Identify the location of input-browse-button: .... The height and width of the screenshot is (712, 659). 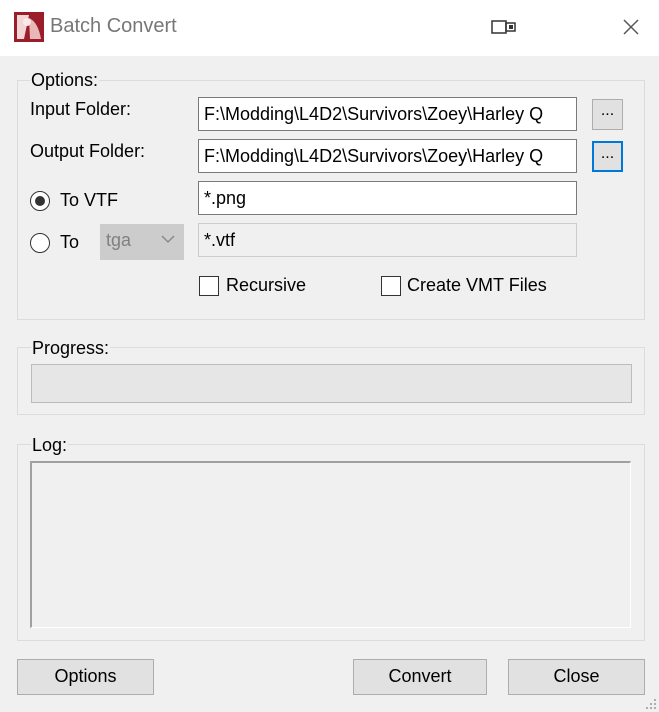
(607, 114).